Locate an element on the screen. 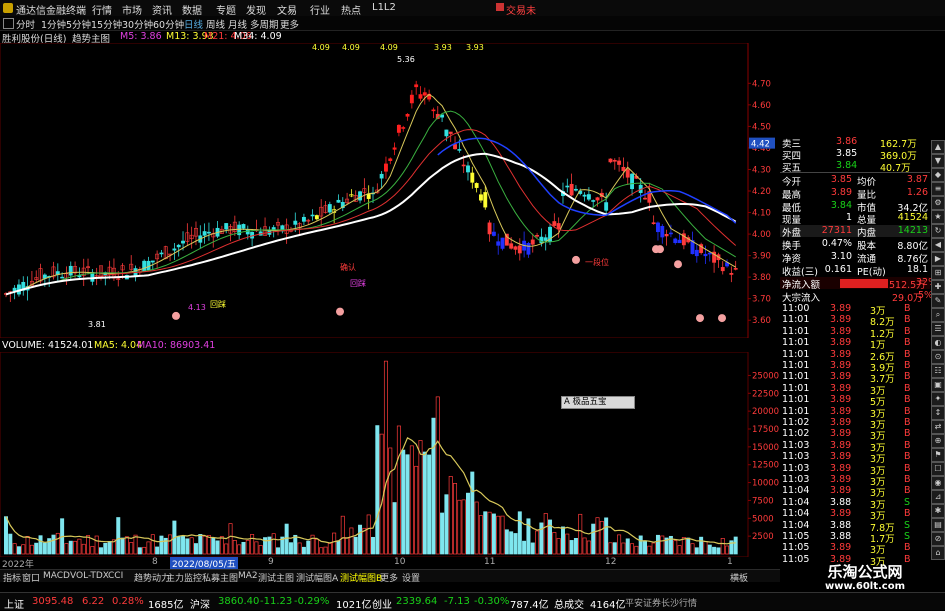 This screenshot has width=945, height=611. indicator-tab-9: 测试主图 is located at coordinates (276, 577).